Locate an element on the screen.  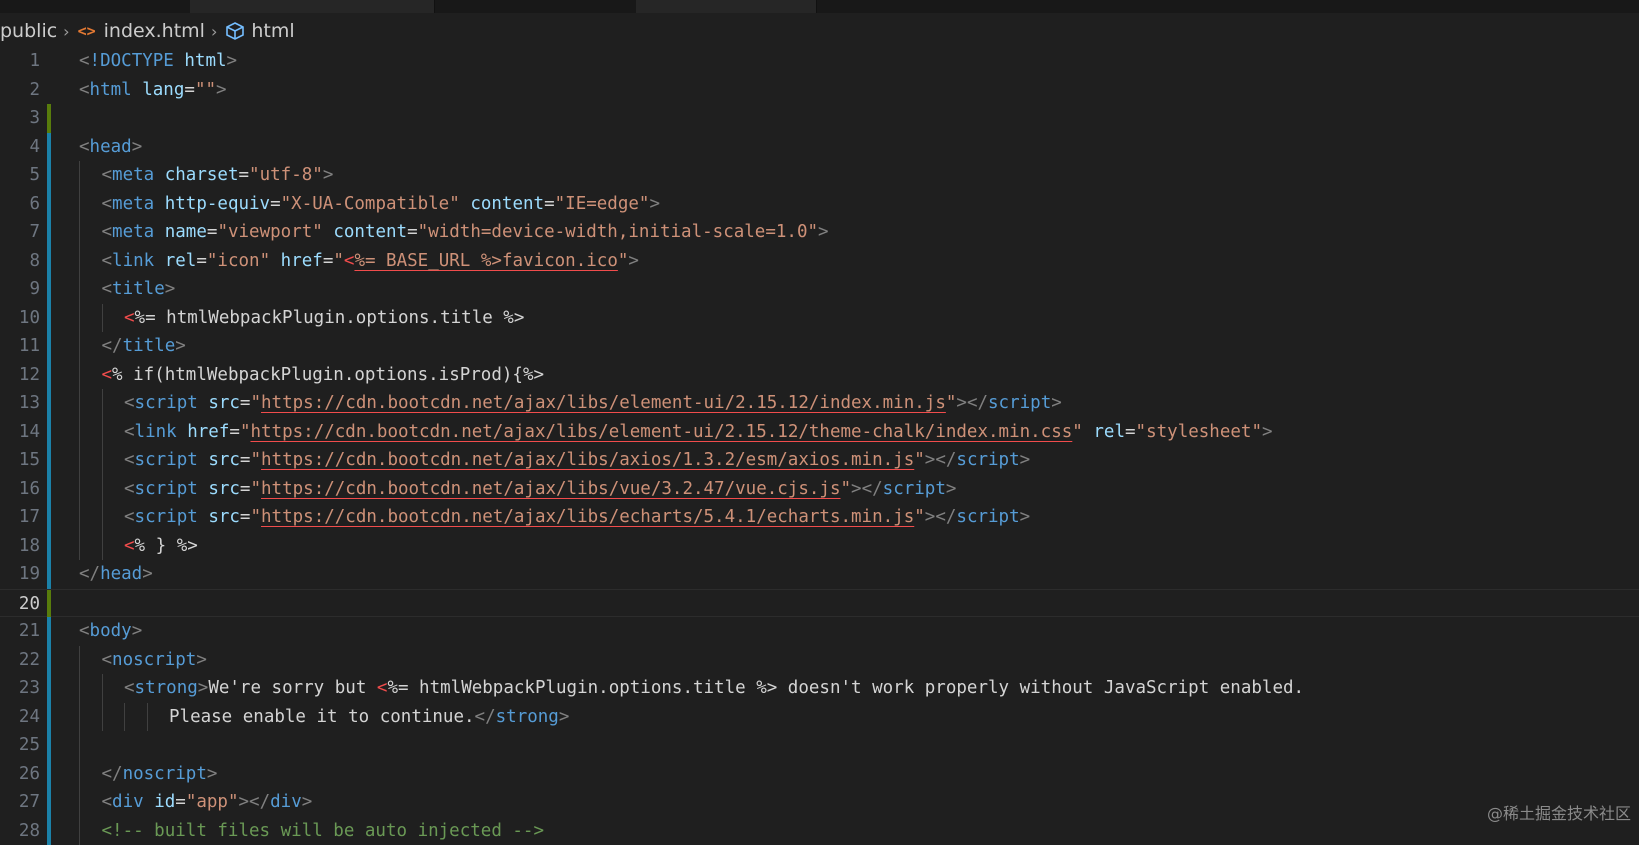
code-line: 27<div id="app"></div> is located at coordinates (819, 802).